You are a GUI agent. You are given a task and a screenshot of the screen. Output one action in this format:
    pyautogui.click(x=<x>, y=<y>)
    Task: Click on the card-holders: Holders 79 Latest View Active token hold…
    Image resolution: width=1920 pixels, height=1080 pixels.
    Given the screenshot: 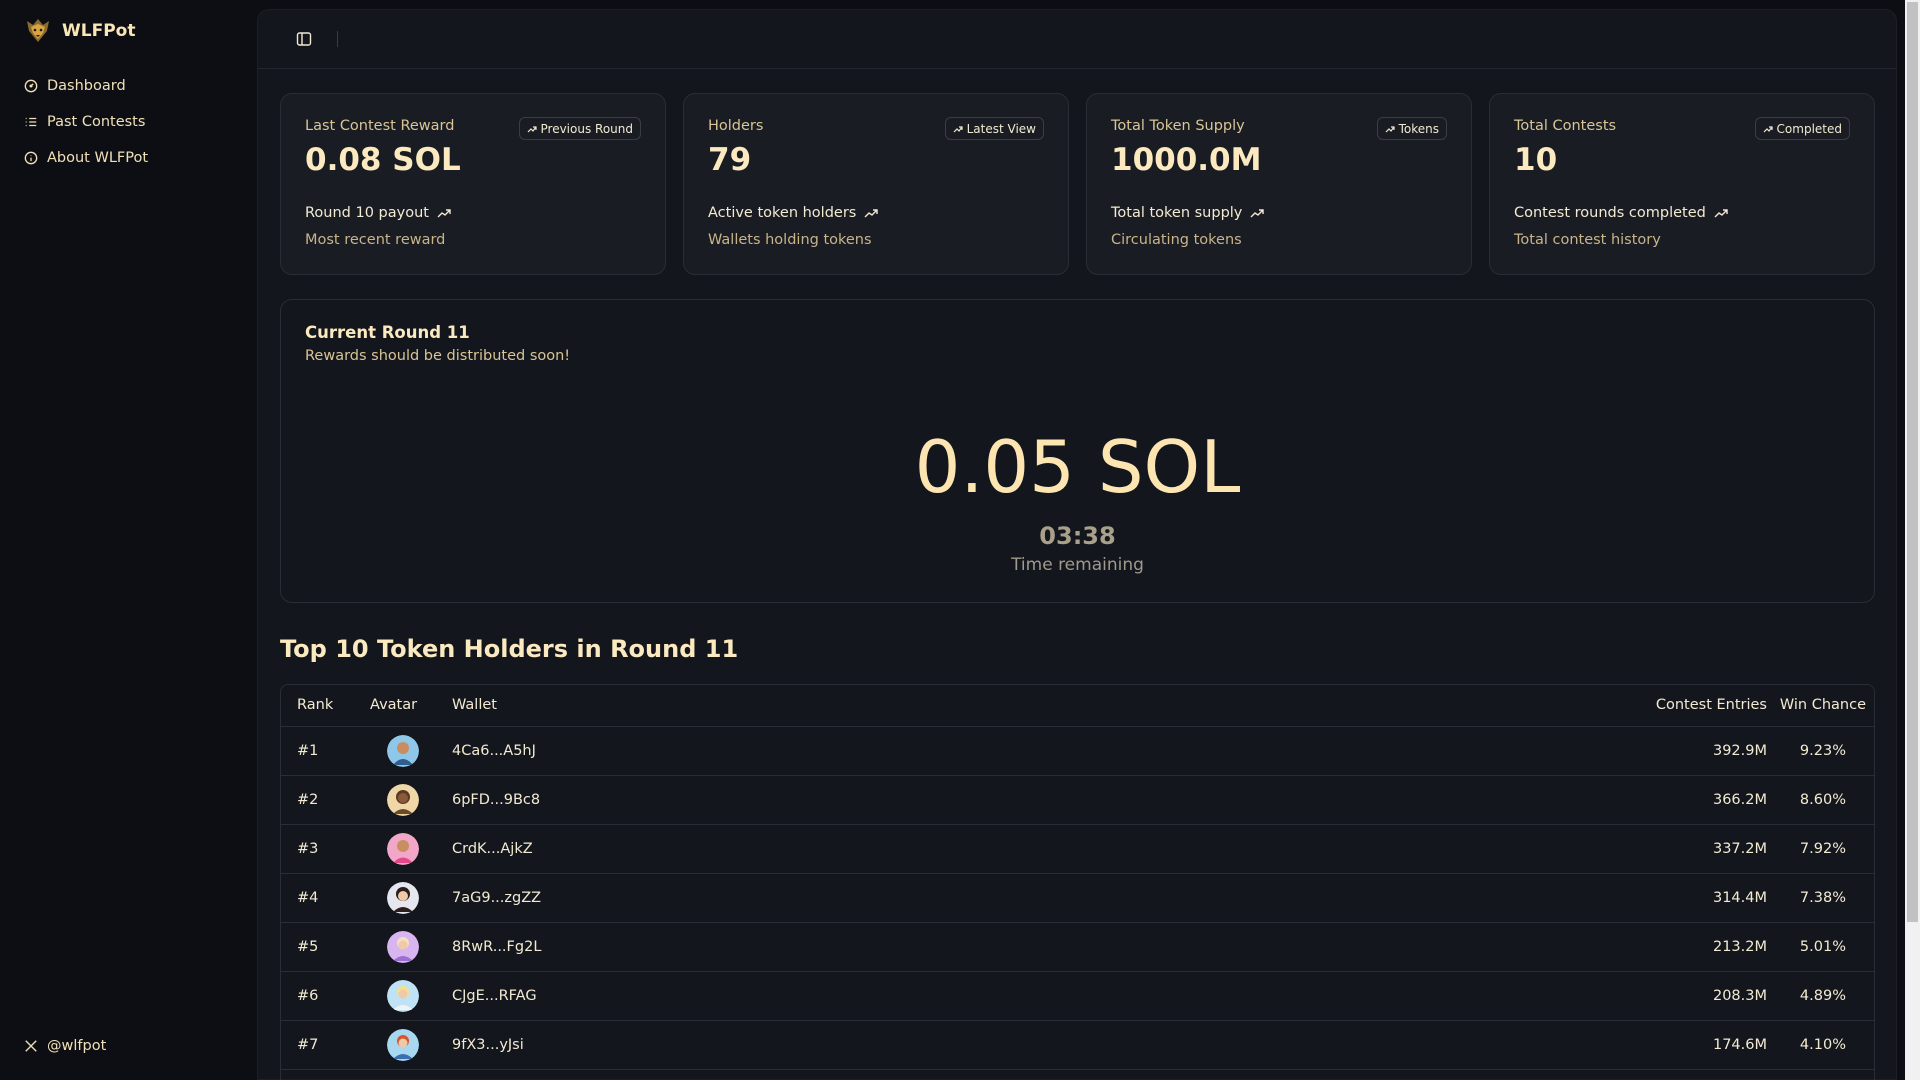 What is the action you would take?
    pyautogui.click(x=876, y=184)
    